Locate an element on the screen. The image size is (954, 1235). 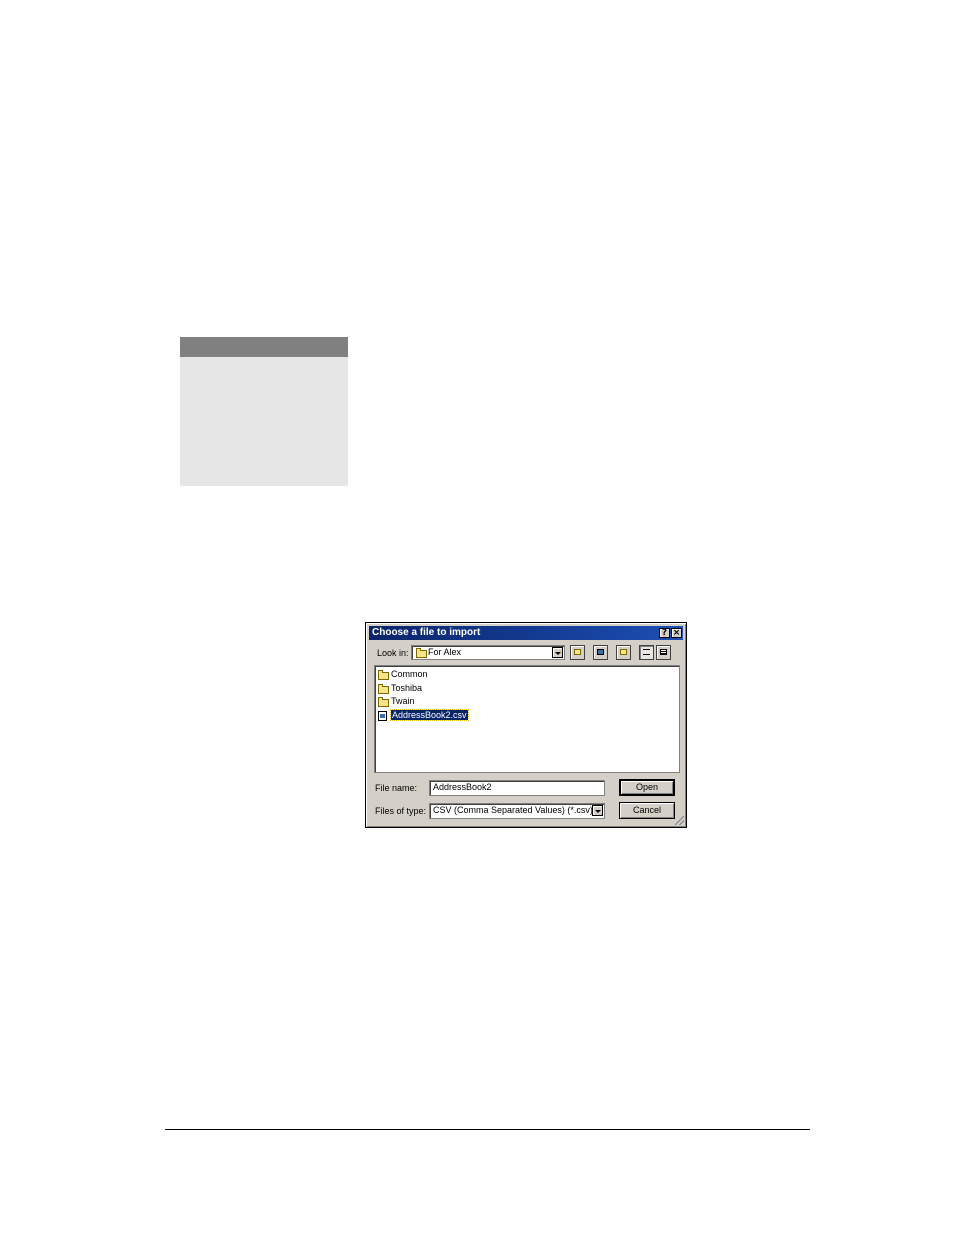
help-button: ? is located at coordinates (664, 633).